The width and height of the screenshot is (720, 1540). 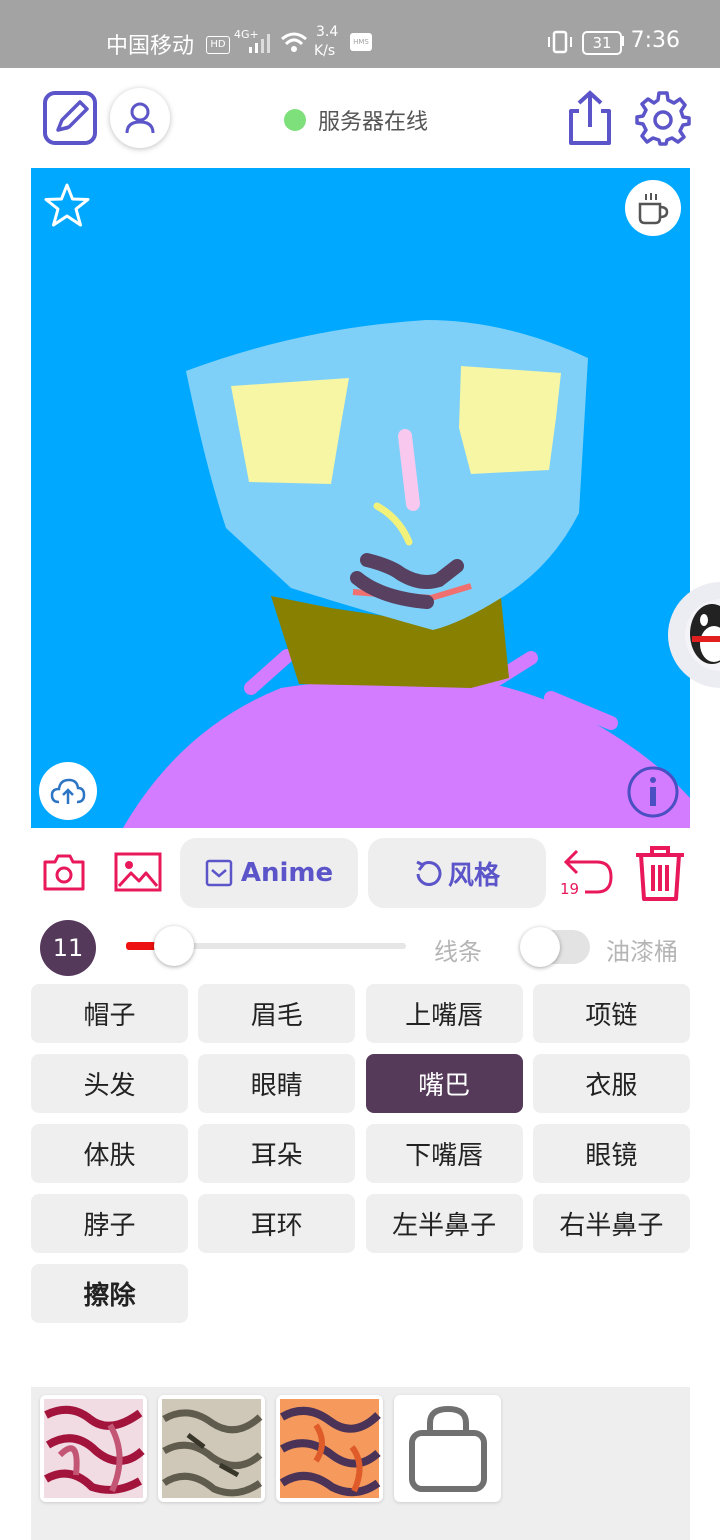 I want to click on category-button: 耳环, so click(x=277, y=1223).